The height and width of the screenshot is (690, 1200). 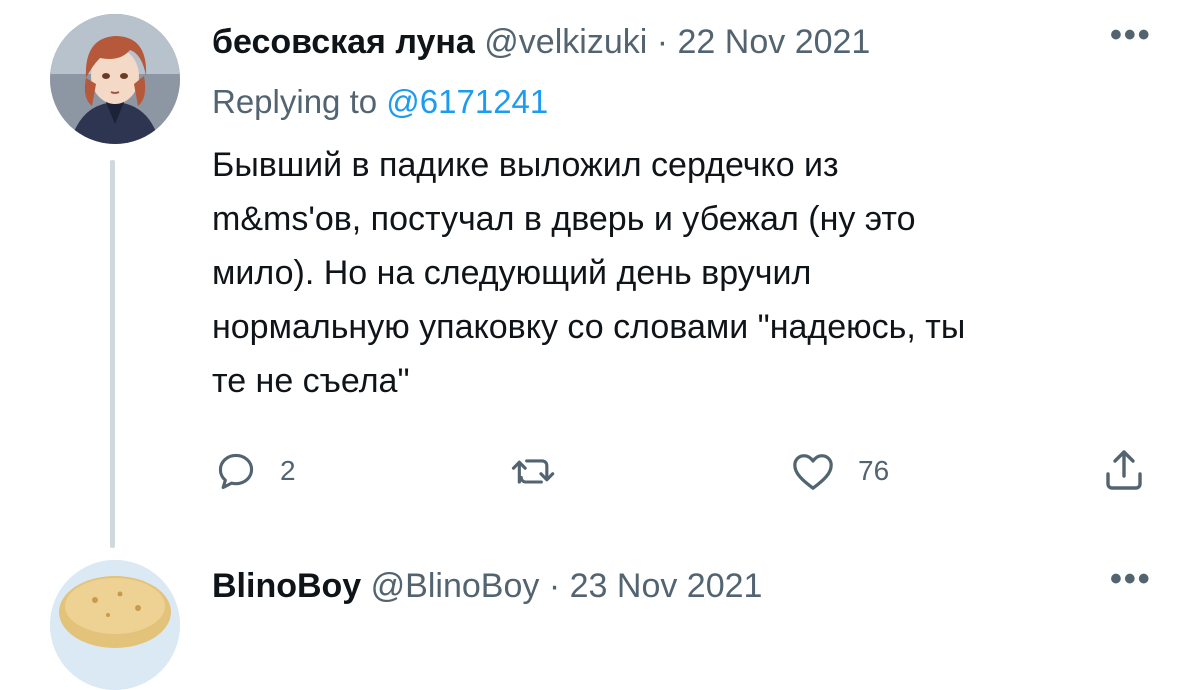 What do you see at coordinates (343, 42) in the screenshot?
I see `display-name: бесовская луна` at bounding box center [343, 42].